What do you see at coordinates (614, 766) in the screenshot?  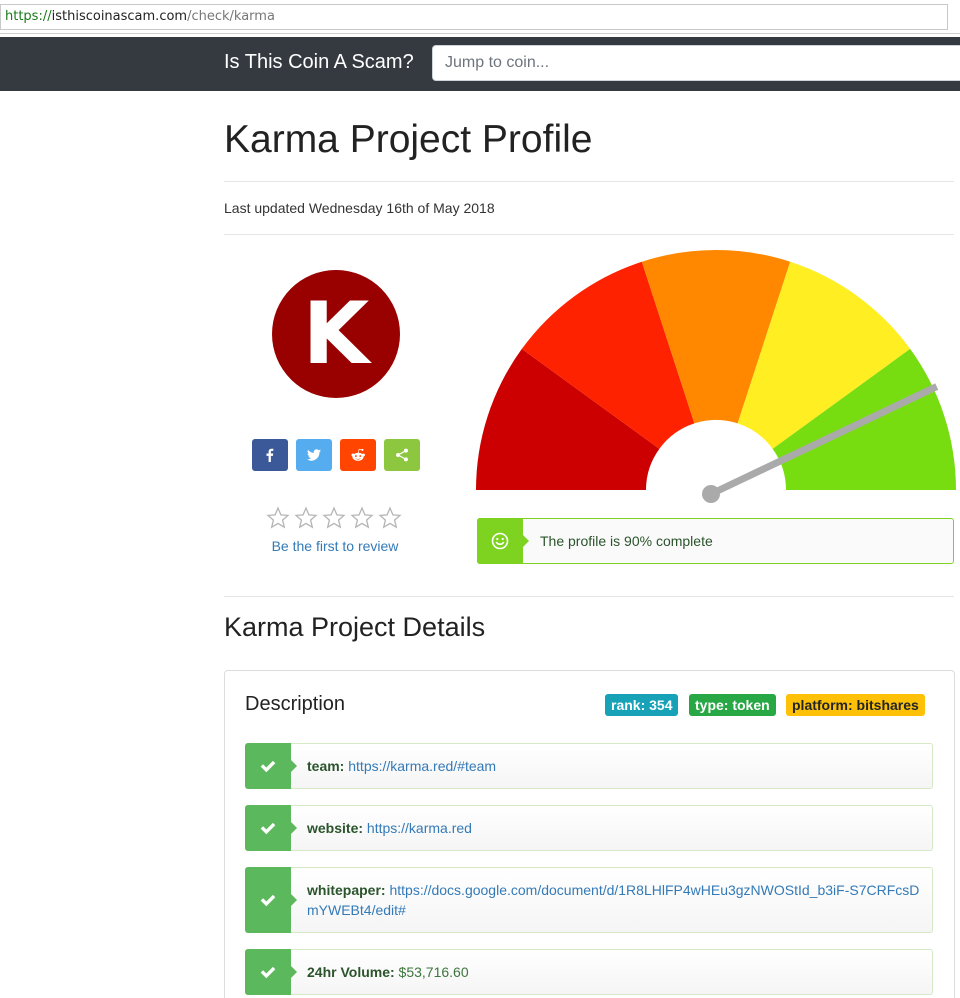 I see `detail-item-body: team: https://karma.red/#team` at bounding box center [614, 766].